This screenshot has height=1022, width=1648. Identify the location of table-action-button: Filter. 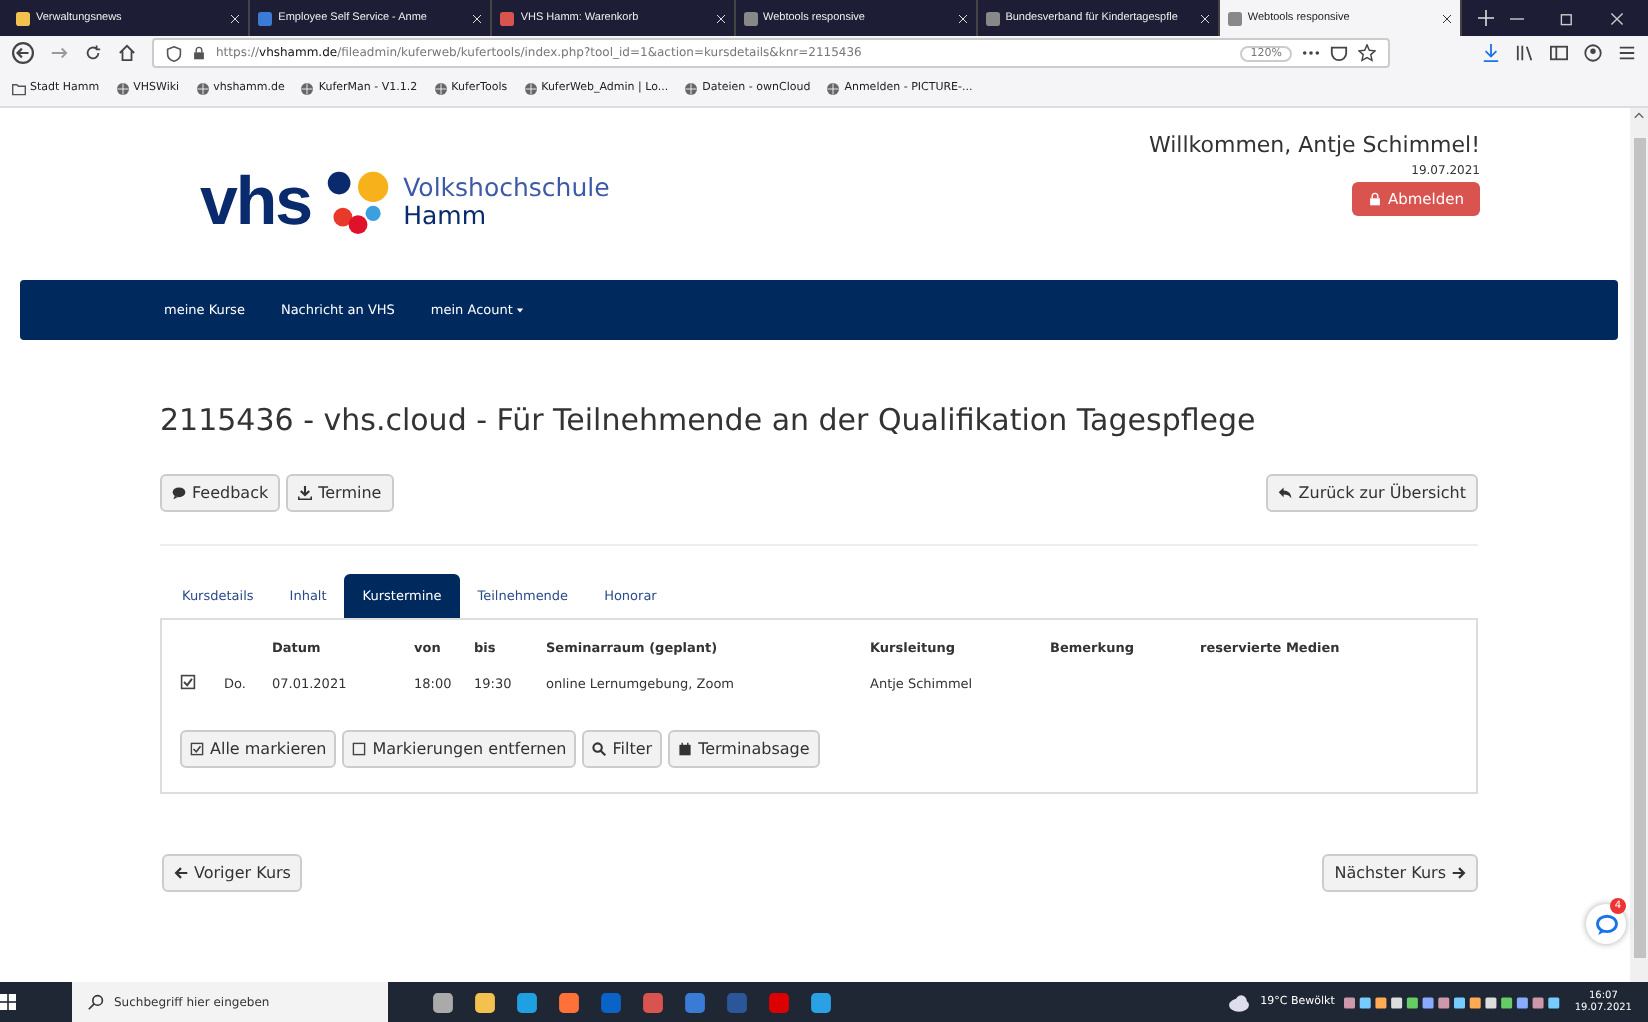
(622, 749).